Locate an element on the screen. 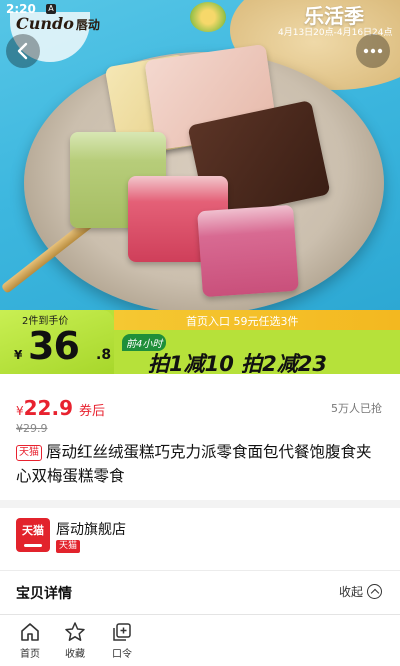 The height and width of the screenshot is (666, 400). price-currency: ¥ is located at coordinates (20, 411).